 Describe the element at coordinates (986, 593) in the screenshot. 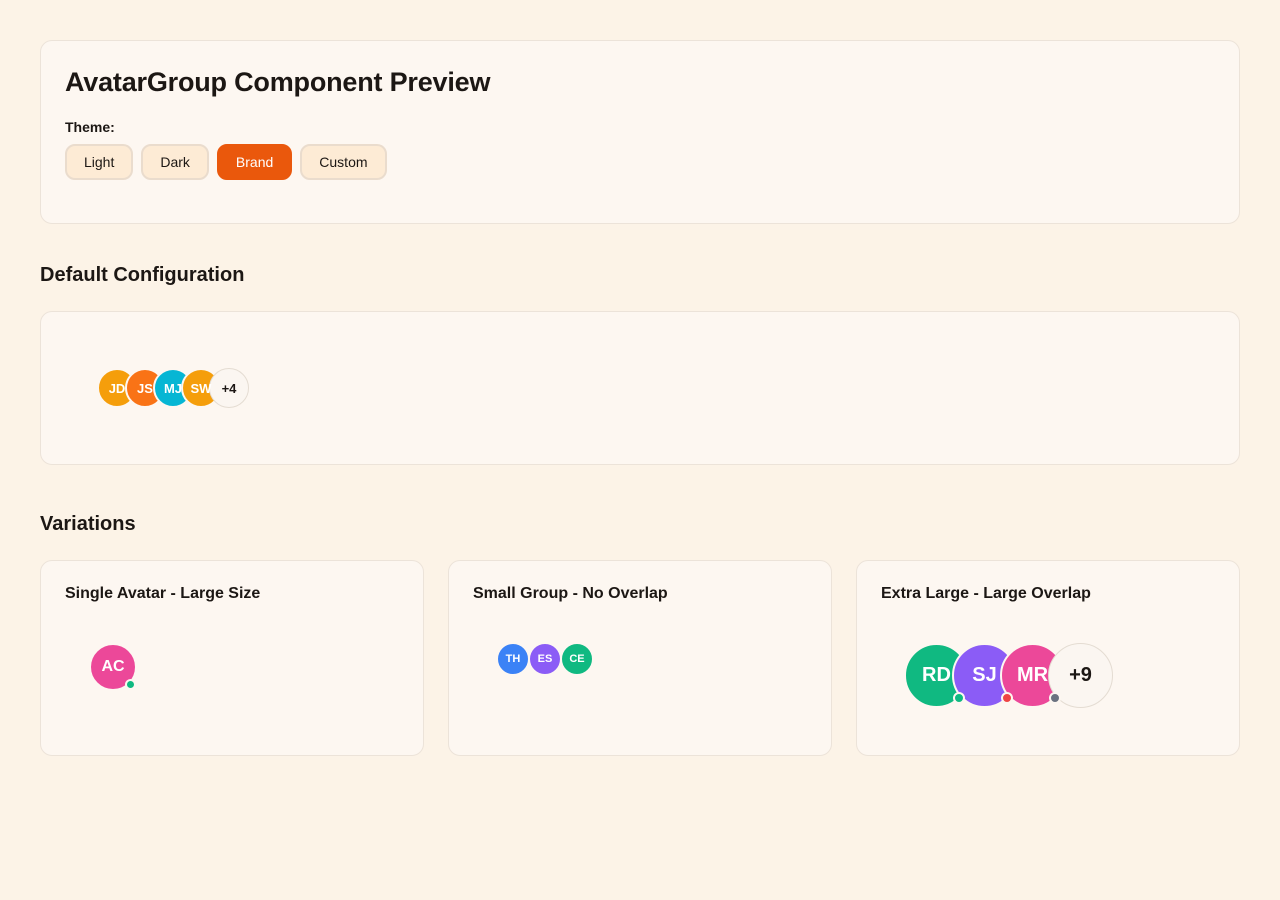

I see `variation-title: Extra Large - Large Overlap` at that location.